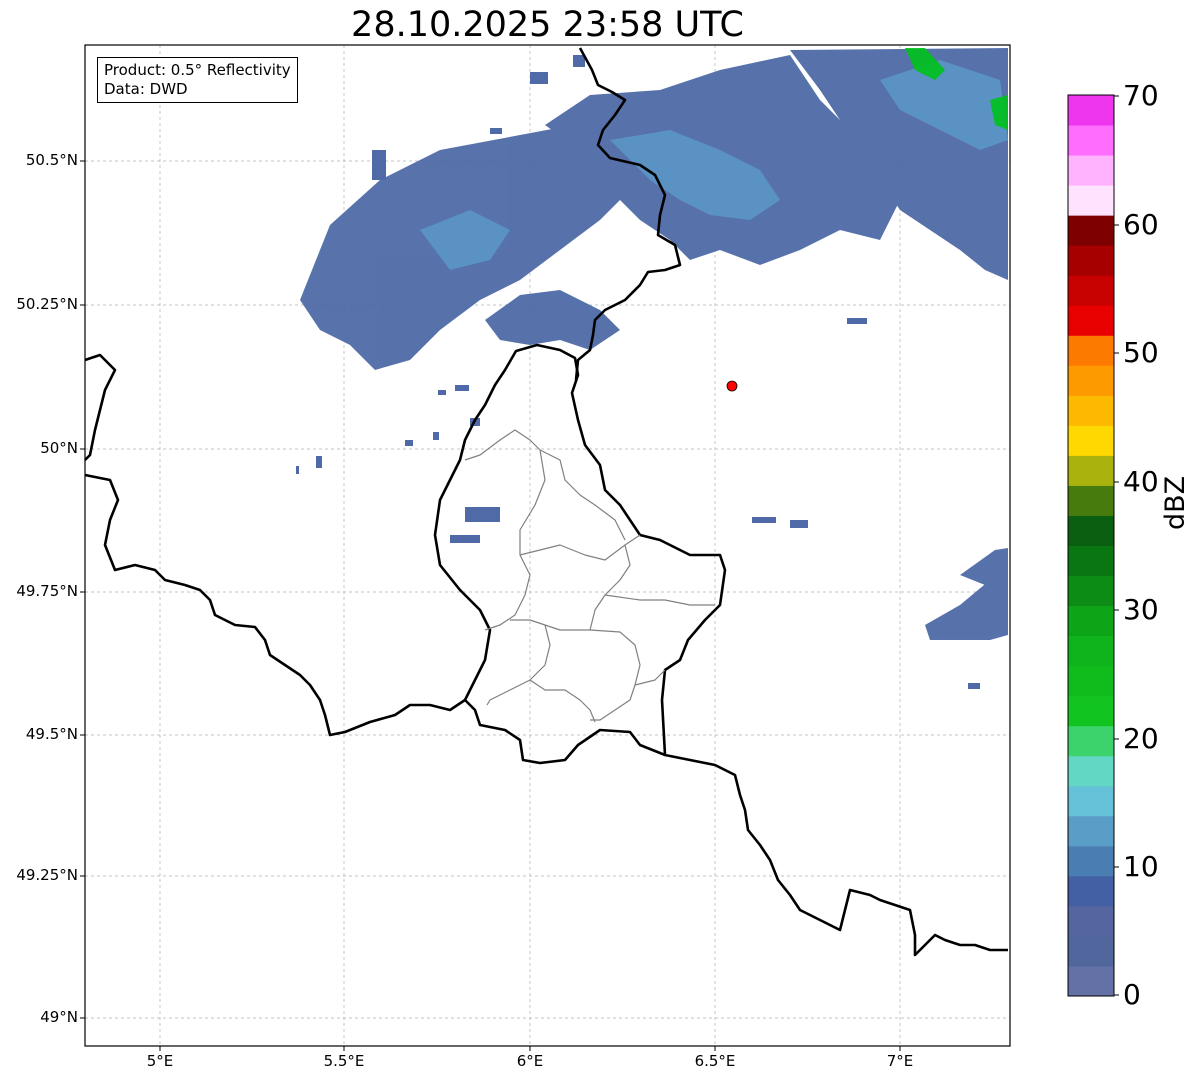  I want to click on colorbar-tick-label: 50, so click(1141, 352).